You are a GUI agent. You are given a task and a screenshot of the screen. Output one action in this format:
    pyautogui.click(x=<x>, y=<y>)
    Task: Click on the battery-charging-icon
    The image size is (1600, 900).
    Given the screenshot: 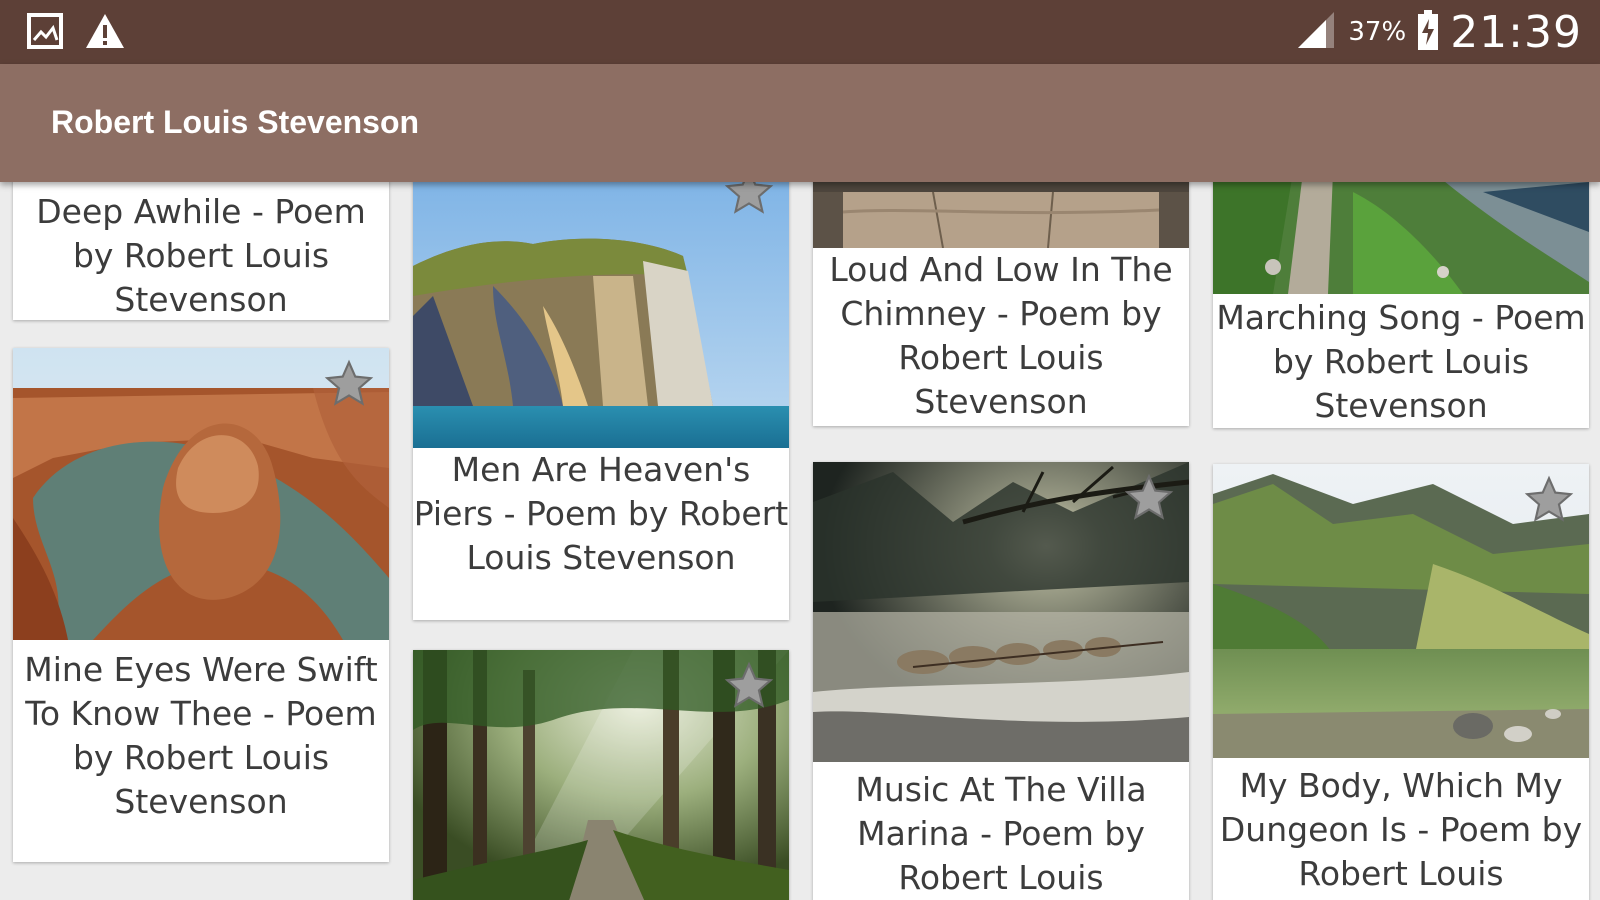 What is the action you would take?
    pyautogui.click(x=1428, y=32)
    